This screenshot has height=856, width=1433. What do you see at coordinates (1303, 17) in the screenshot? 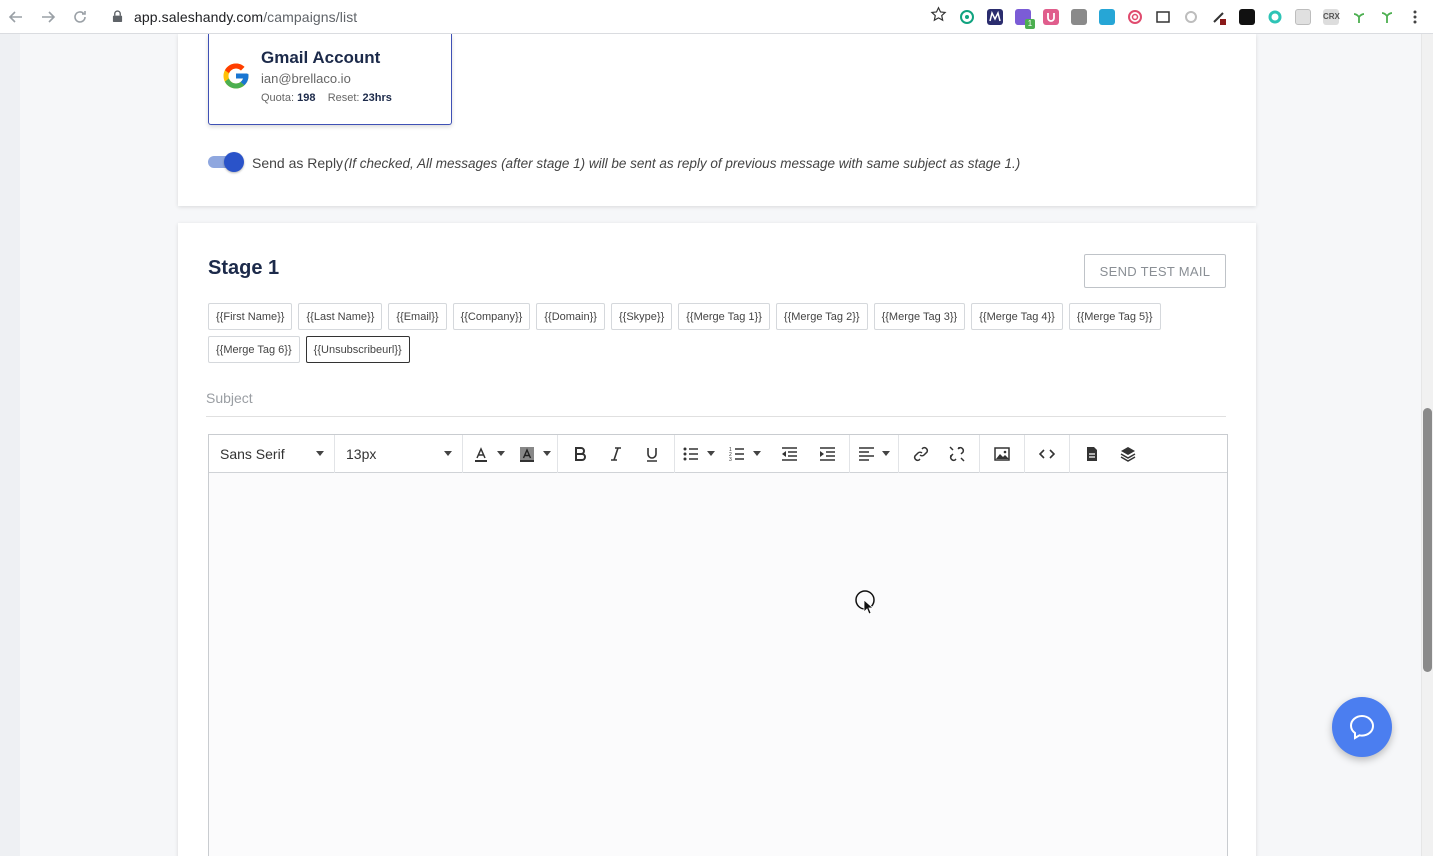
I see `grid-icon` at bounding box center [1303, 17].